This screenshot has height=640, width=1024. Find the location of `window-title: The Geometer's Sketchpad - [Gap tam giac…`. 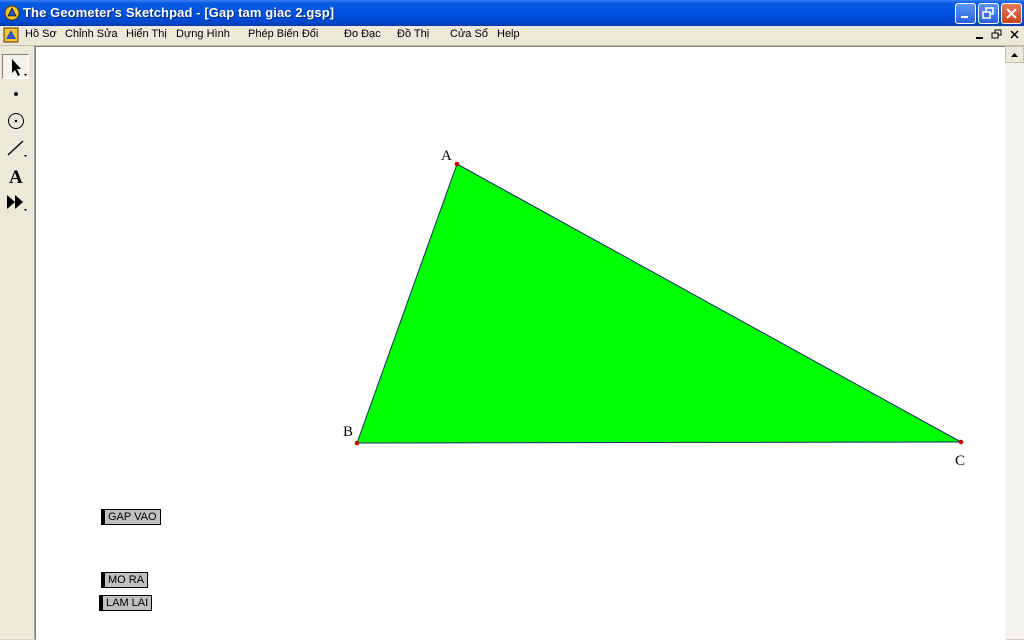

window-title: The Geometer's Sketchpad - [Gap tam giac… is located at coordinates (179, 12).